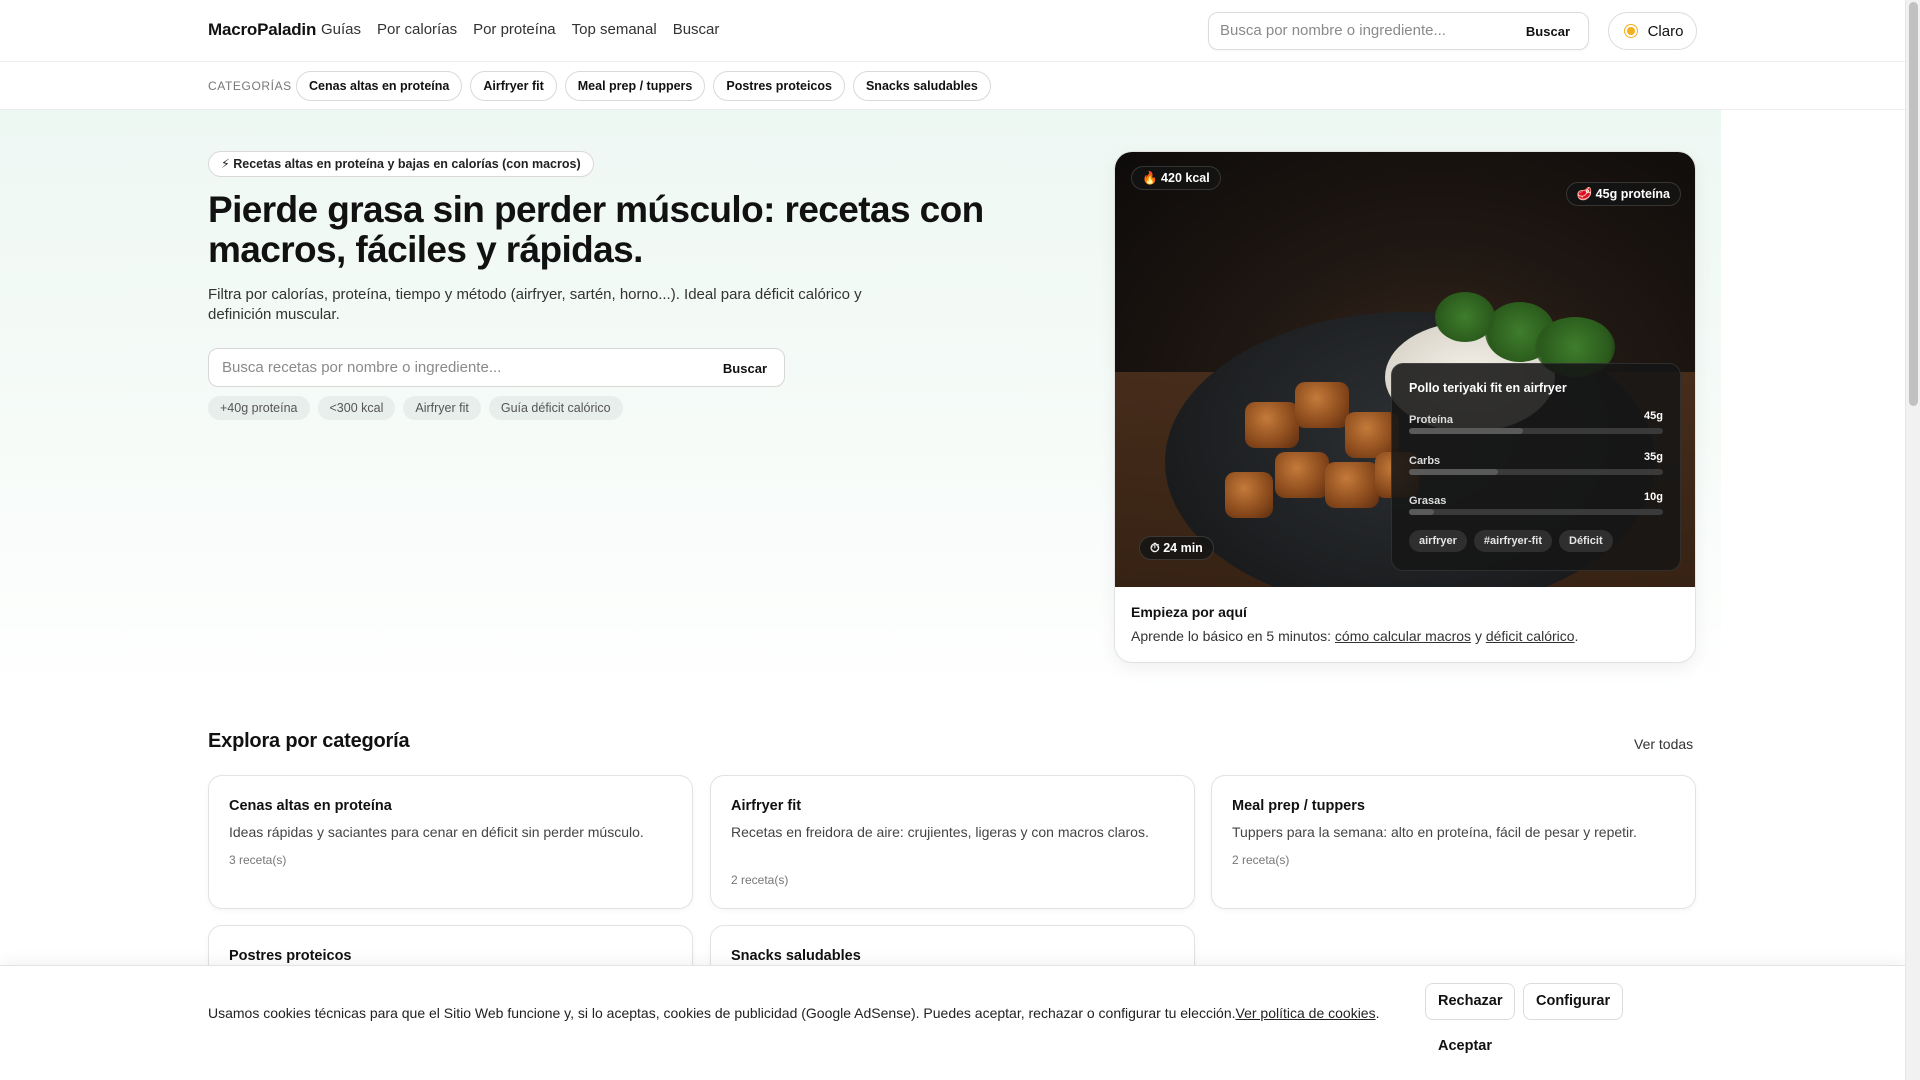  I want to click on see-all-link: Ver todas, so click(1663, 744).